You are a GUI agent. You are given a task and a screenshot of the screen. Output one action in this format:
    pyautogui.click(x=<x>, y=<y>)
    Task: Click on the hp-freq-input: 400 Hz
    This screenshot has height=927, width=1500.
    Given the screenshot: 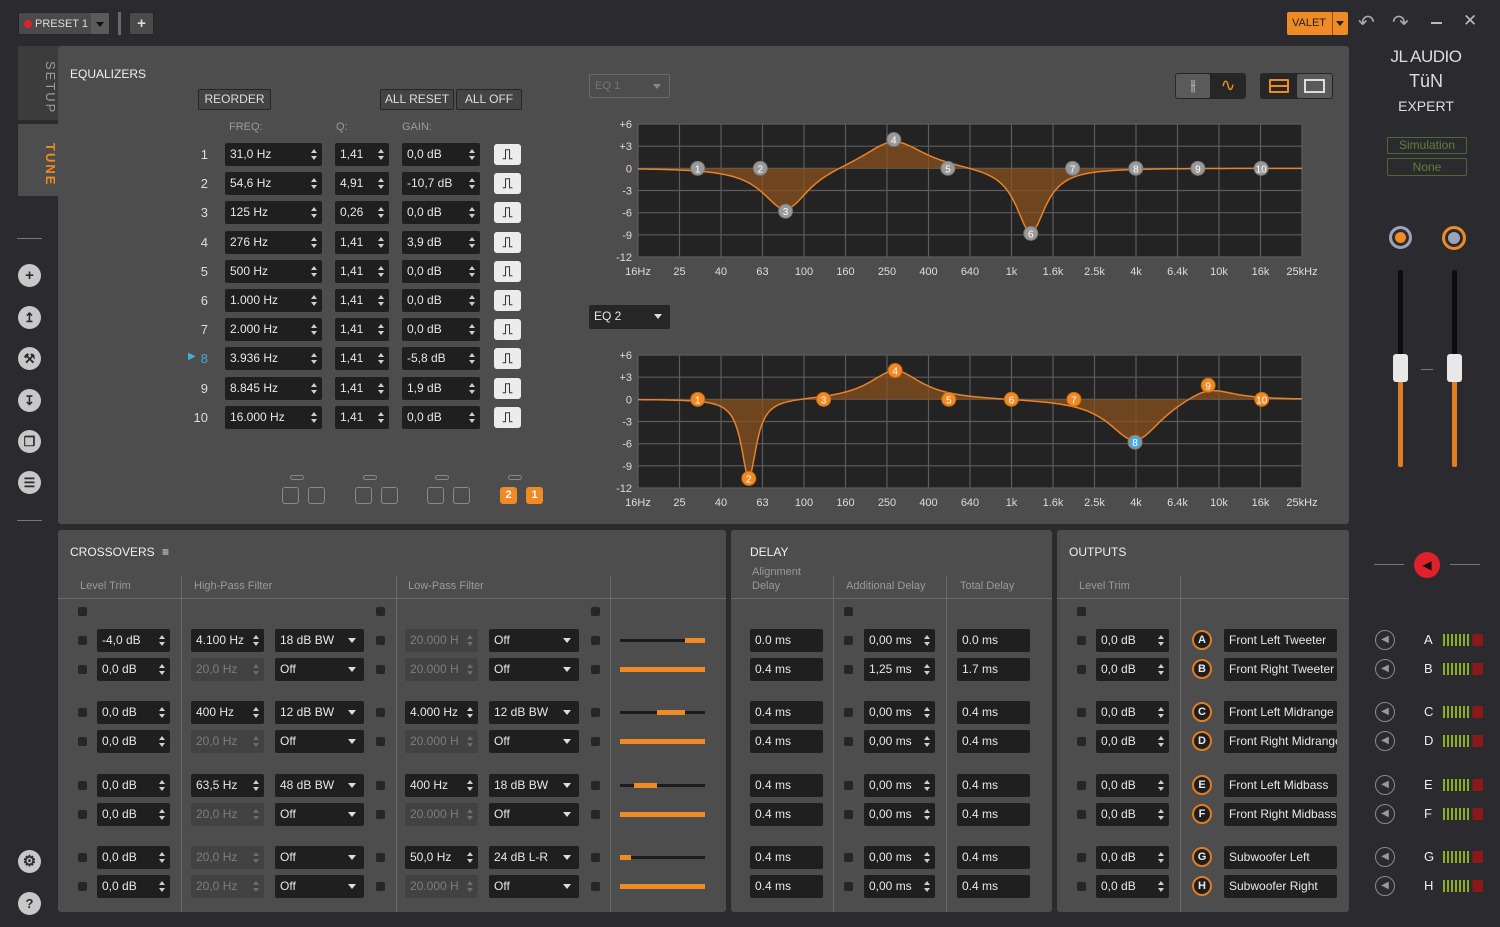 What is the action you would take?
    pyautogui.click(x=227, y=712)
    